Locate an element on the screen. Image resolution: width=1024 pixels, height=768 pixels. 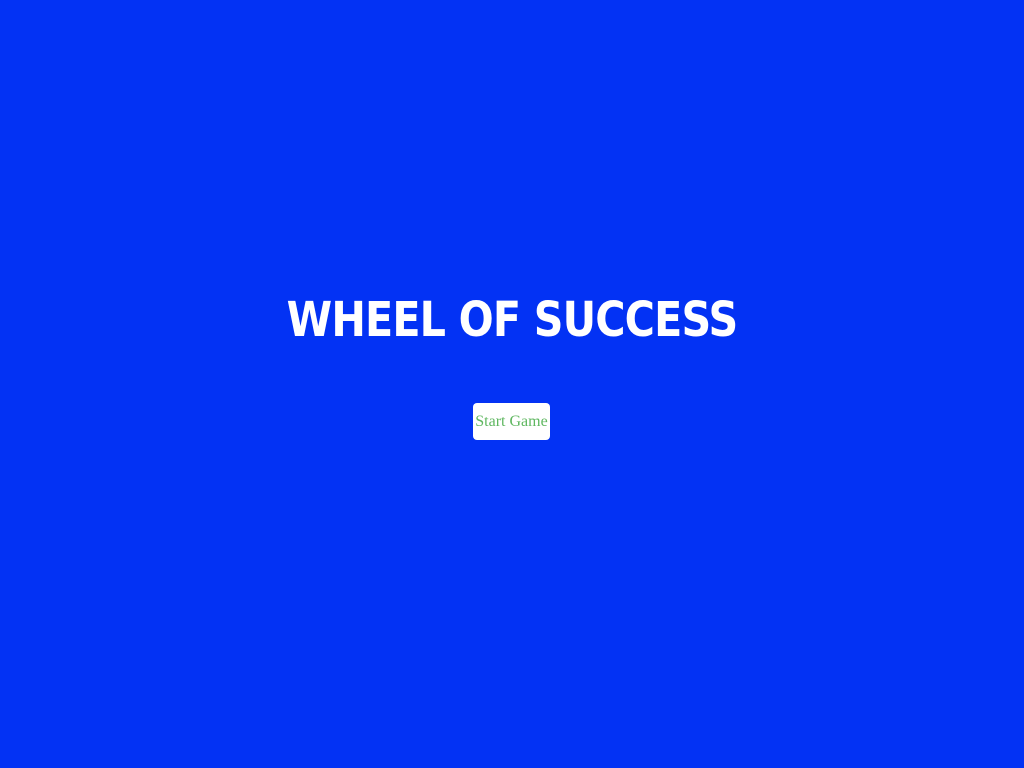
start-game-button: Start Game is located at coordinates (511, 421).